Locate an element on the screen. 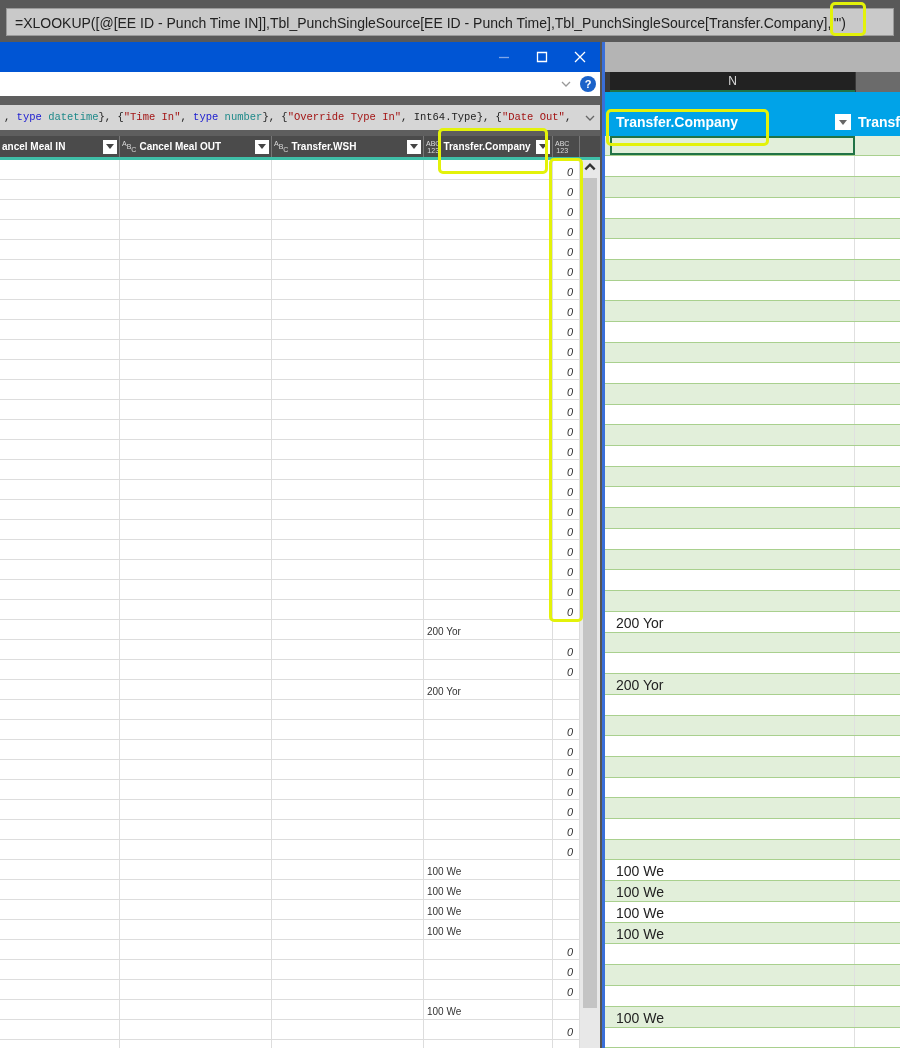 The width and height of the screenshot is (900, 1048). close-icon is located at coordinates (580, 57).